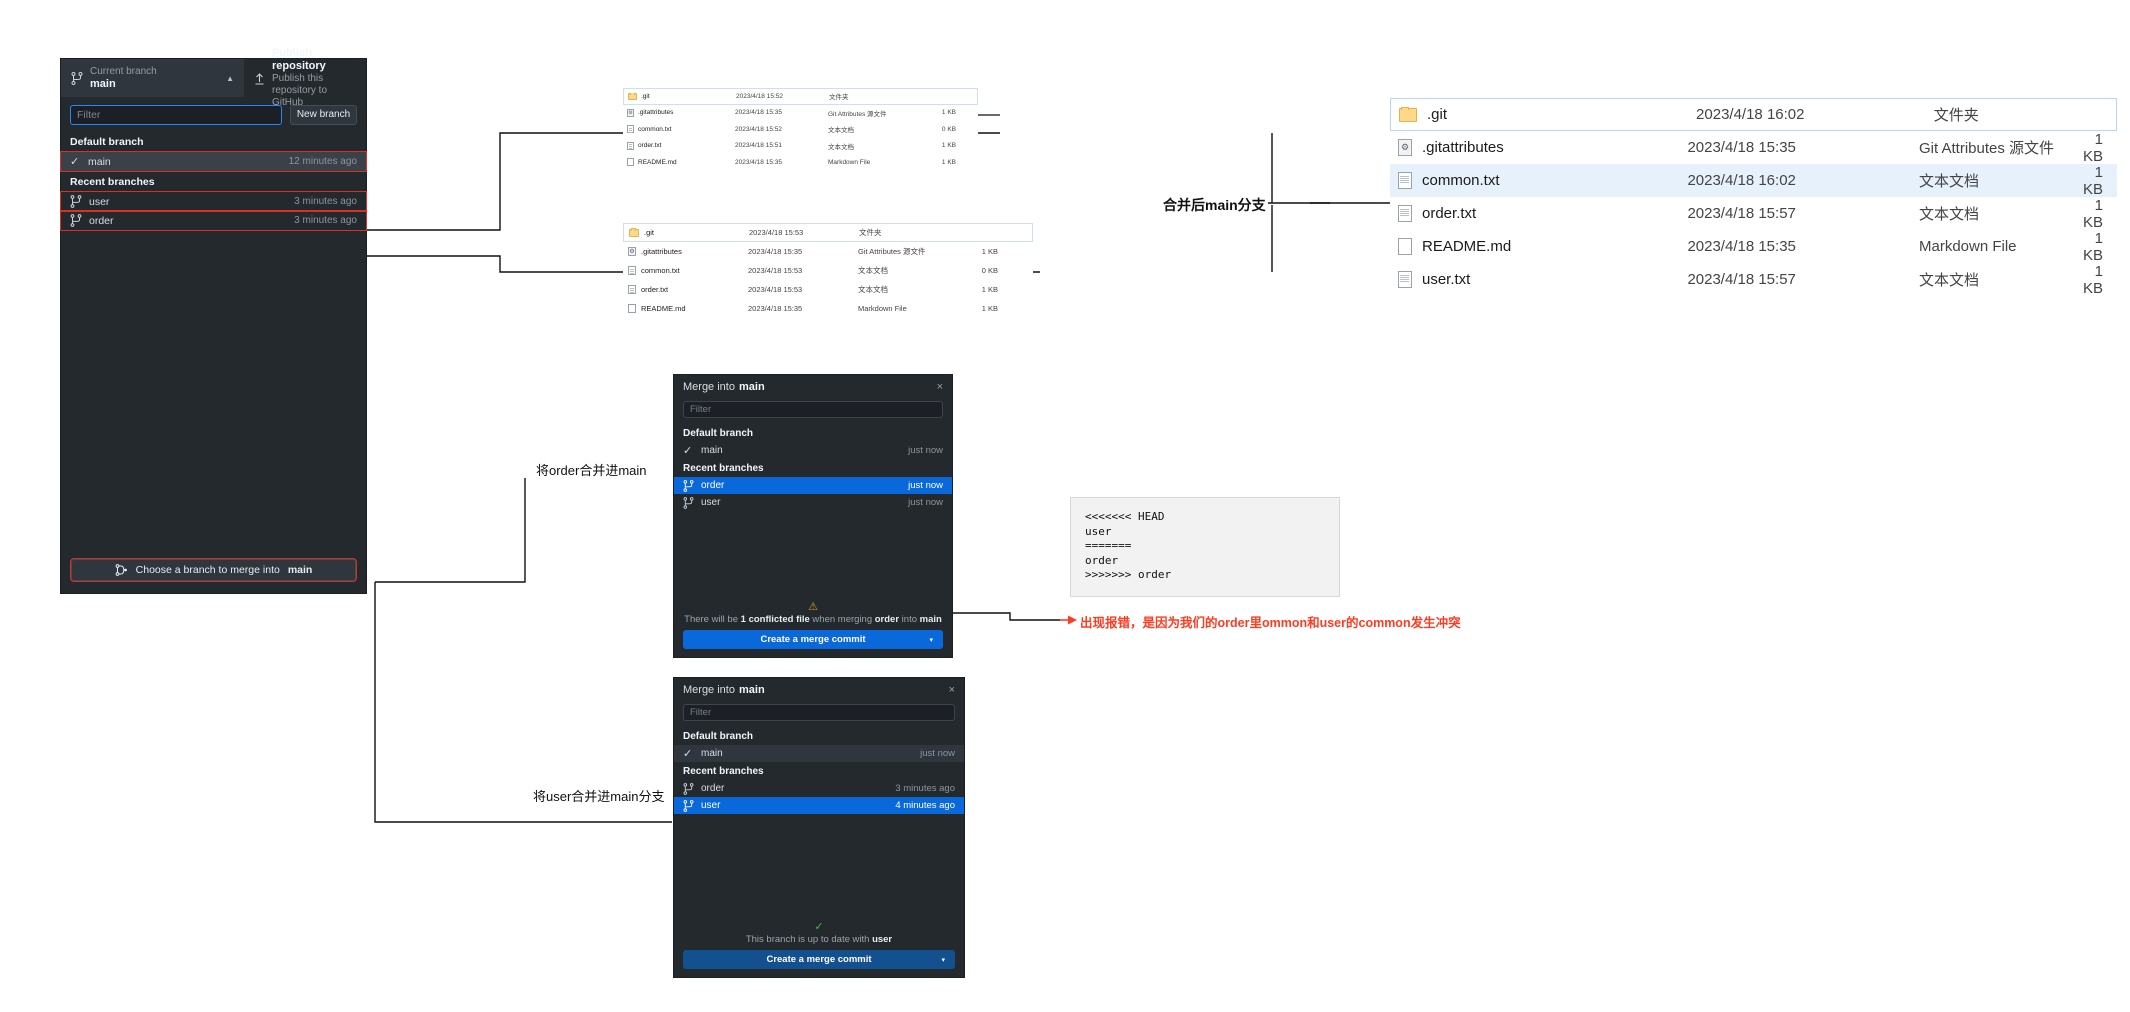 This screenshot has width=2130, height=1012. I want to click on cta-label: Create a merge commit, so click(813, 639).